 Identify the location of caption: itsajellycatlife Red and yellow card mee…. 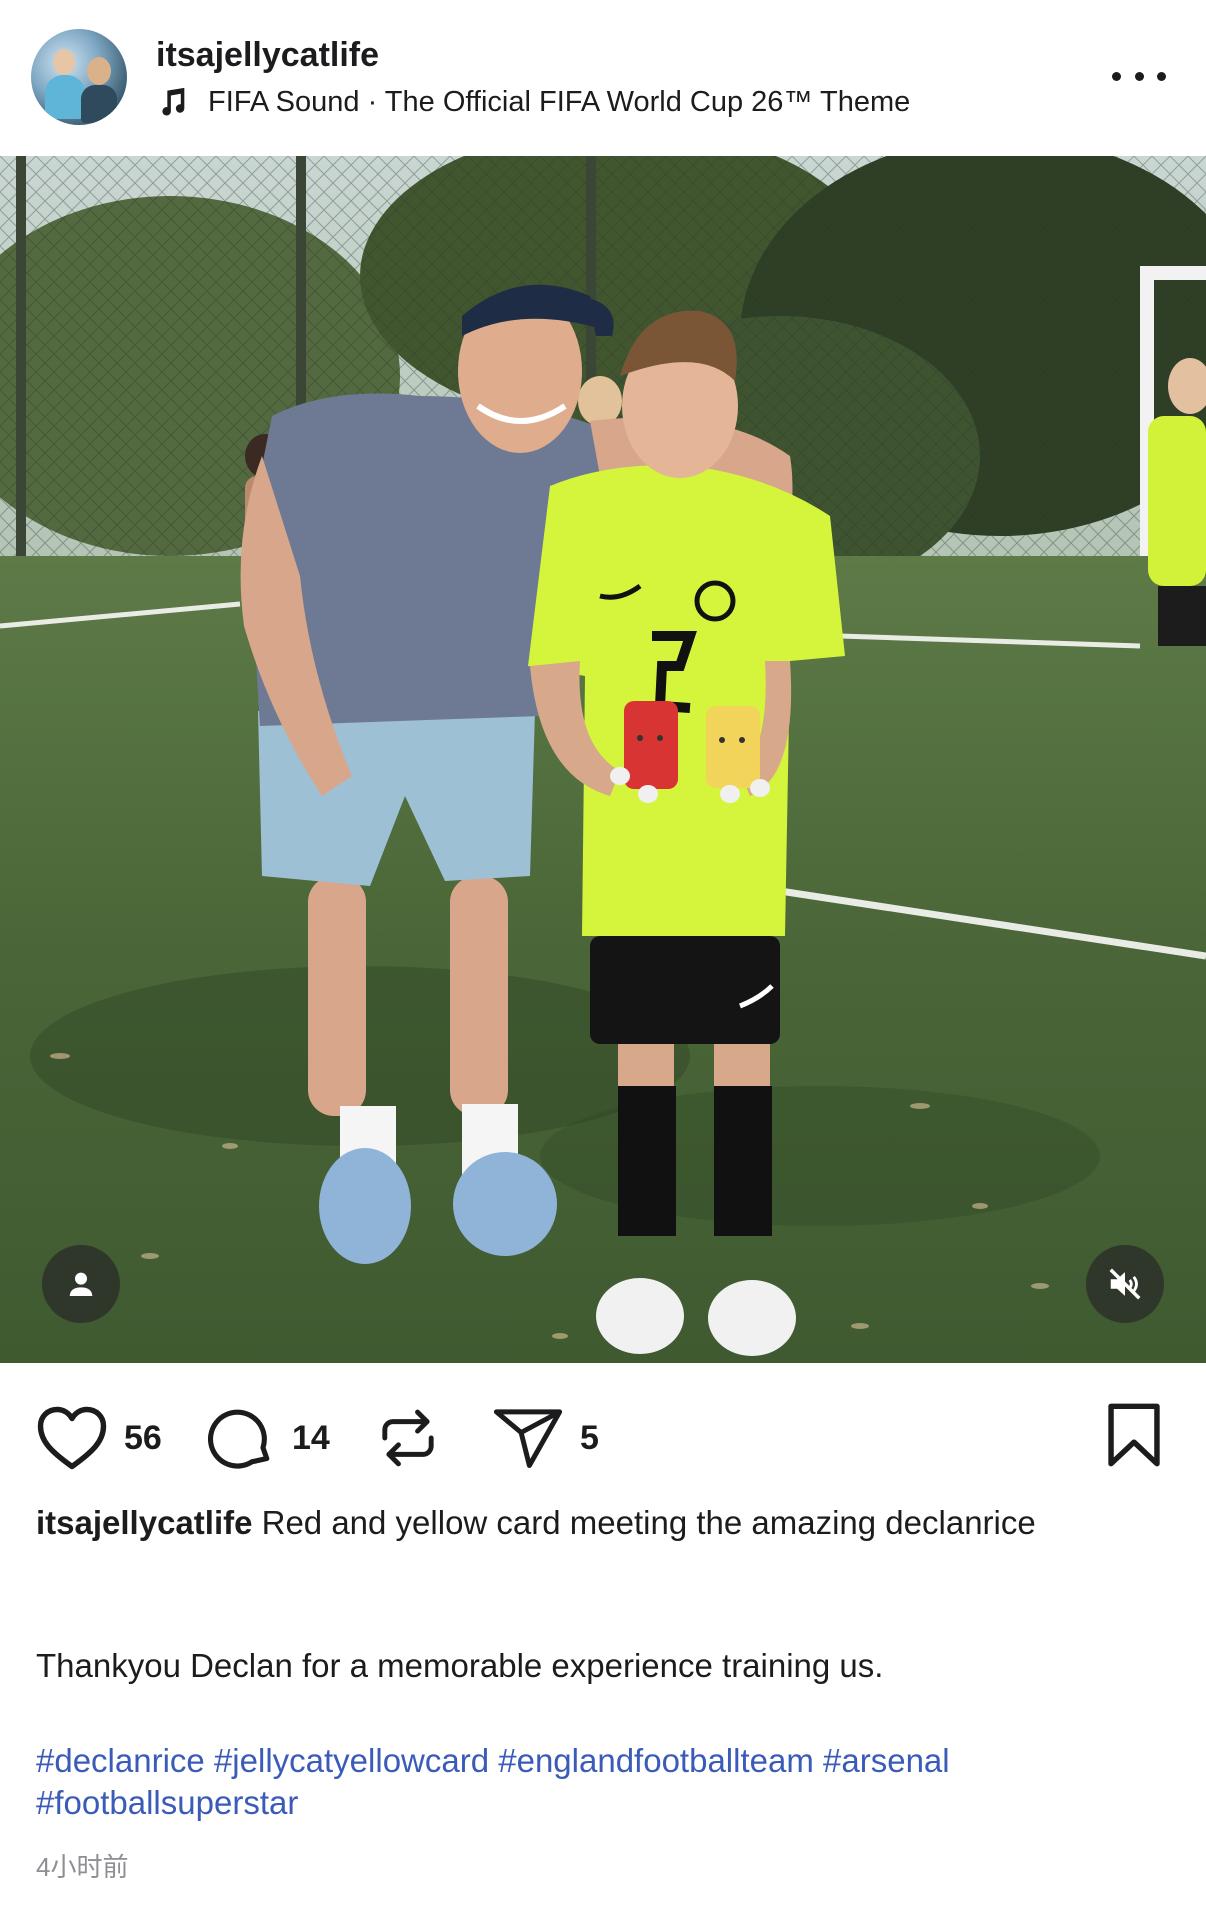
(601, 1523).